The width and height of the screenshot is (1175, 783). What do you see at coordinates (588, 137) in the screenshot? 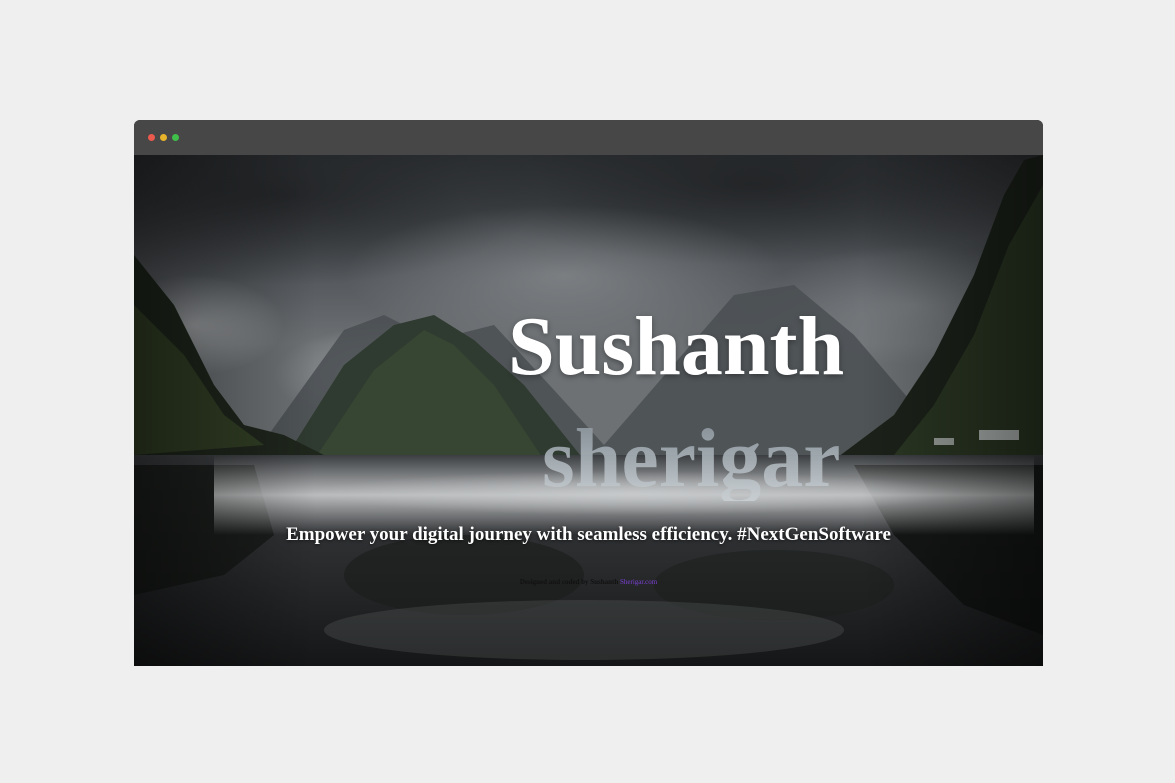
I see `window-titlebar` at bounding box center [588, 137].